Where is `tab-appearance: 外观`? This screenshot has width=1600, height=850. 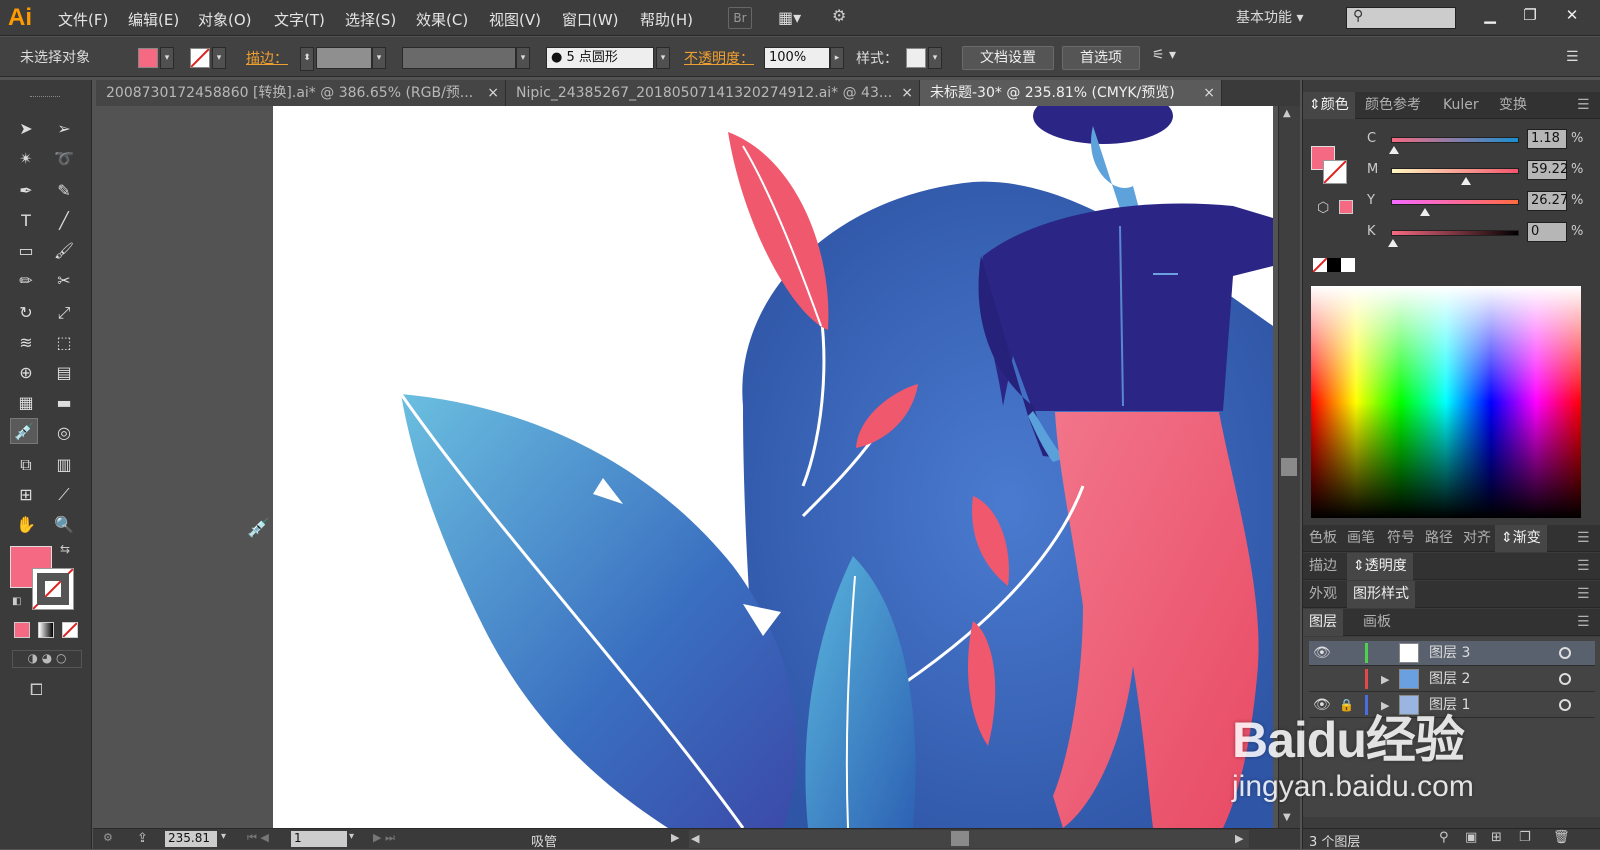
tab-appearance: 外观 is located at coordinates (1323, 594).